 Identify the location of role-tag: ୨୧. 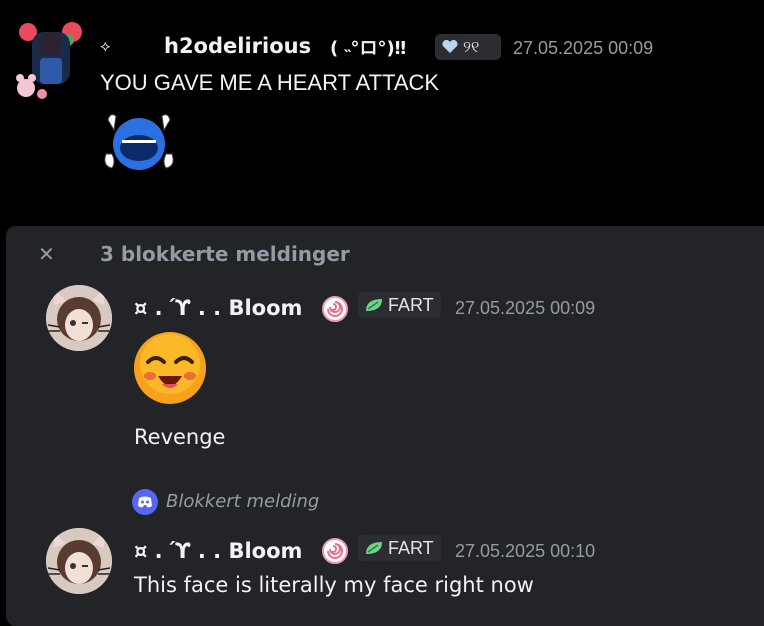
(468, 47).